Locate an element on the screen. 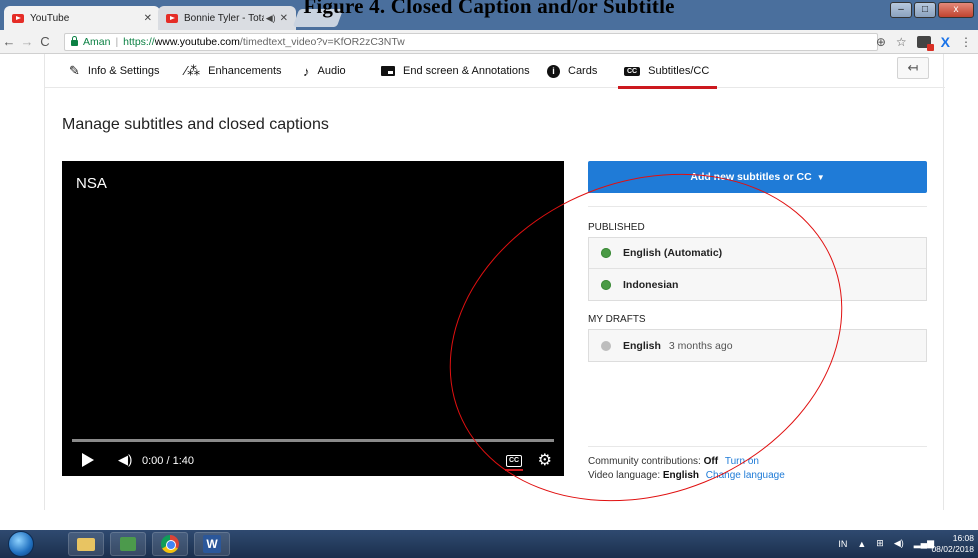 This screenshot has width=978, height=558. taskbar-word: W is located at coordinates (212, 544).